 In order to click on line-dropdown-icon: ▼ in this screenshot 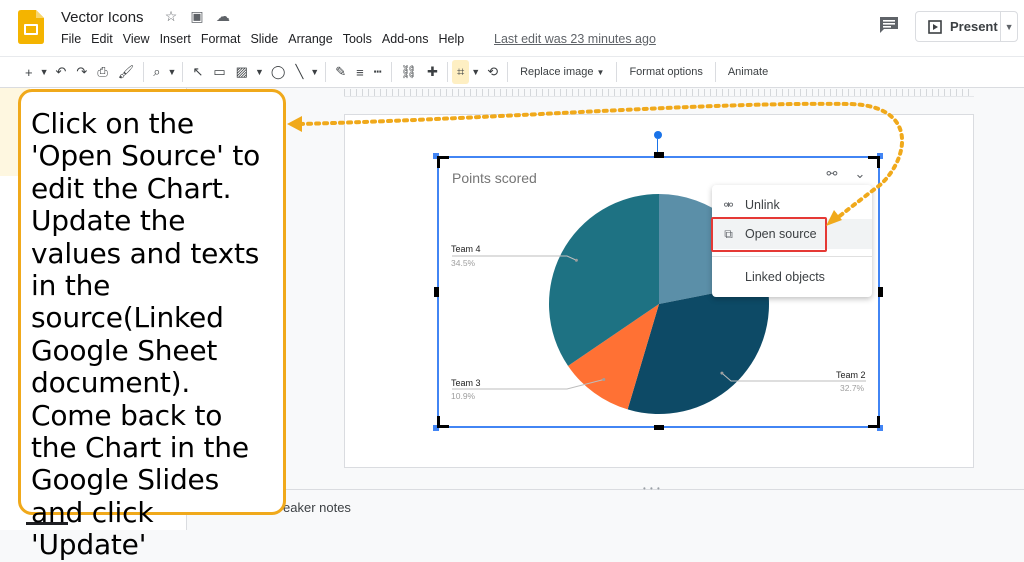, I will do `click(314, 72)`.